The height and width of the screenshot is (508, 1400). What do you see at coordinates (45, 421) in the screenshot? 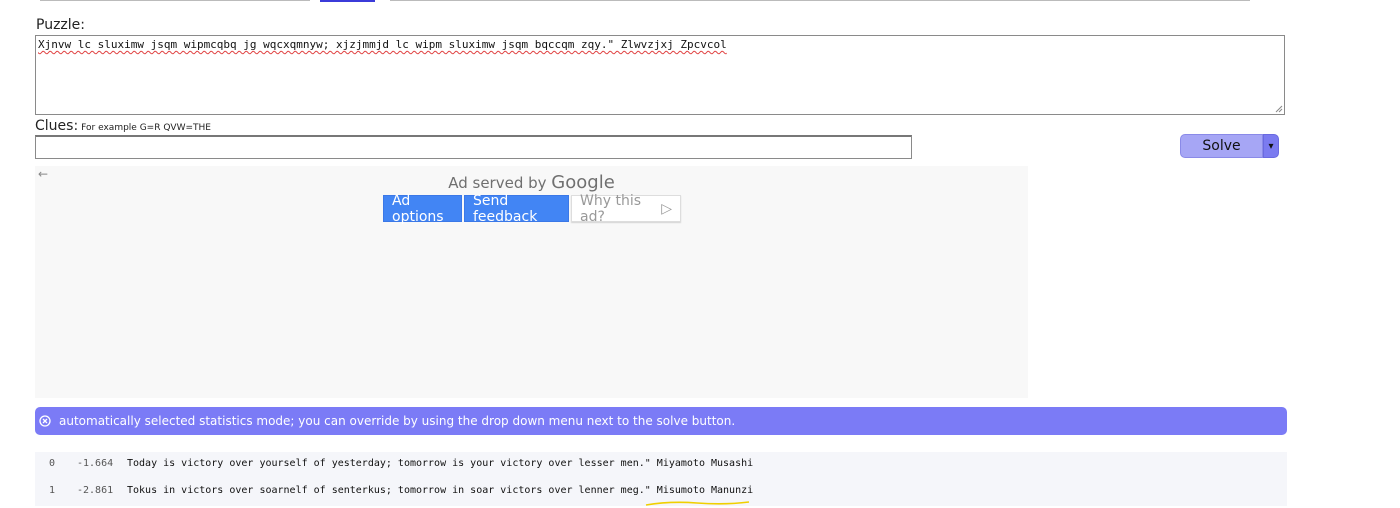
I see `close-circle-icon` at bounding box center [45, 421].